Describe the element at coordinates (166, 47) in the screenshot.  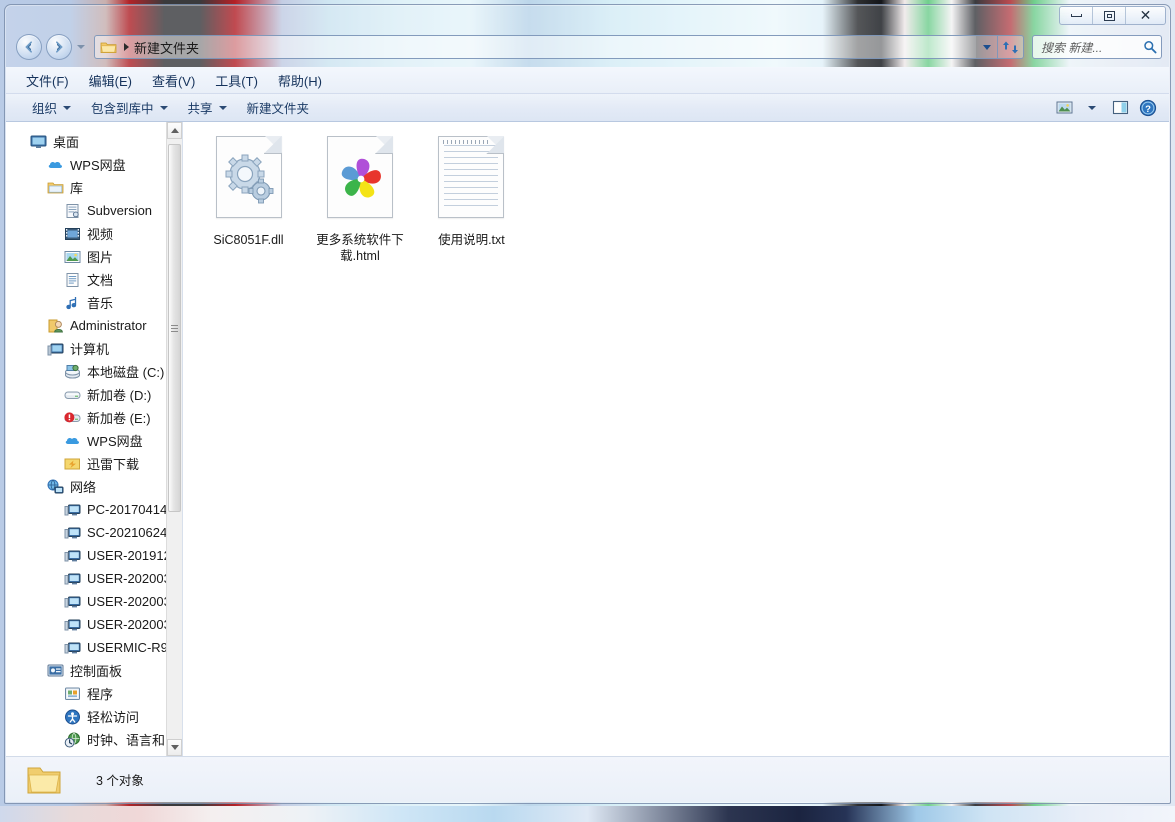
I see `breadcrumb-current-folder: 新建文件夹` at that location.